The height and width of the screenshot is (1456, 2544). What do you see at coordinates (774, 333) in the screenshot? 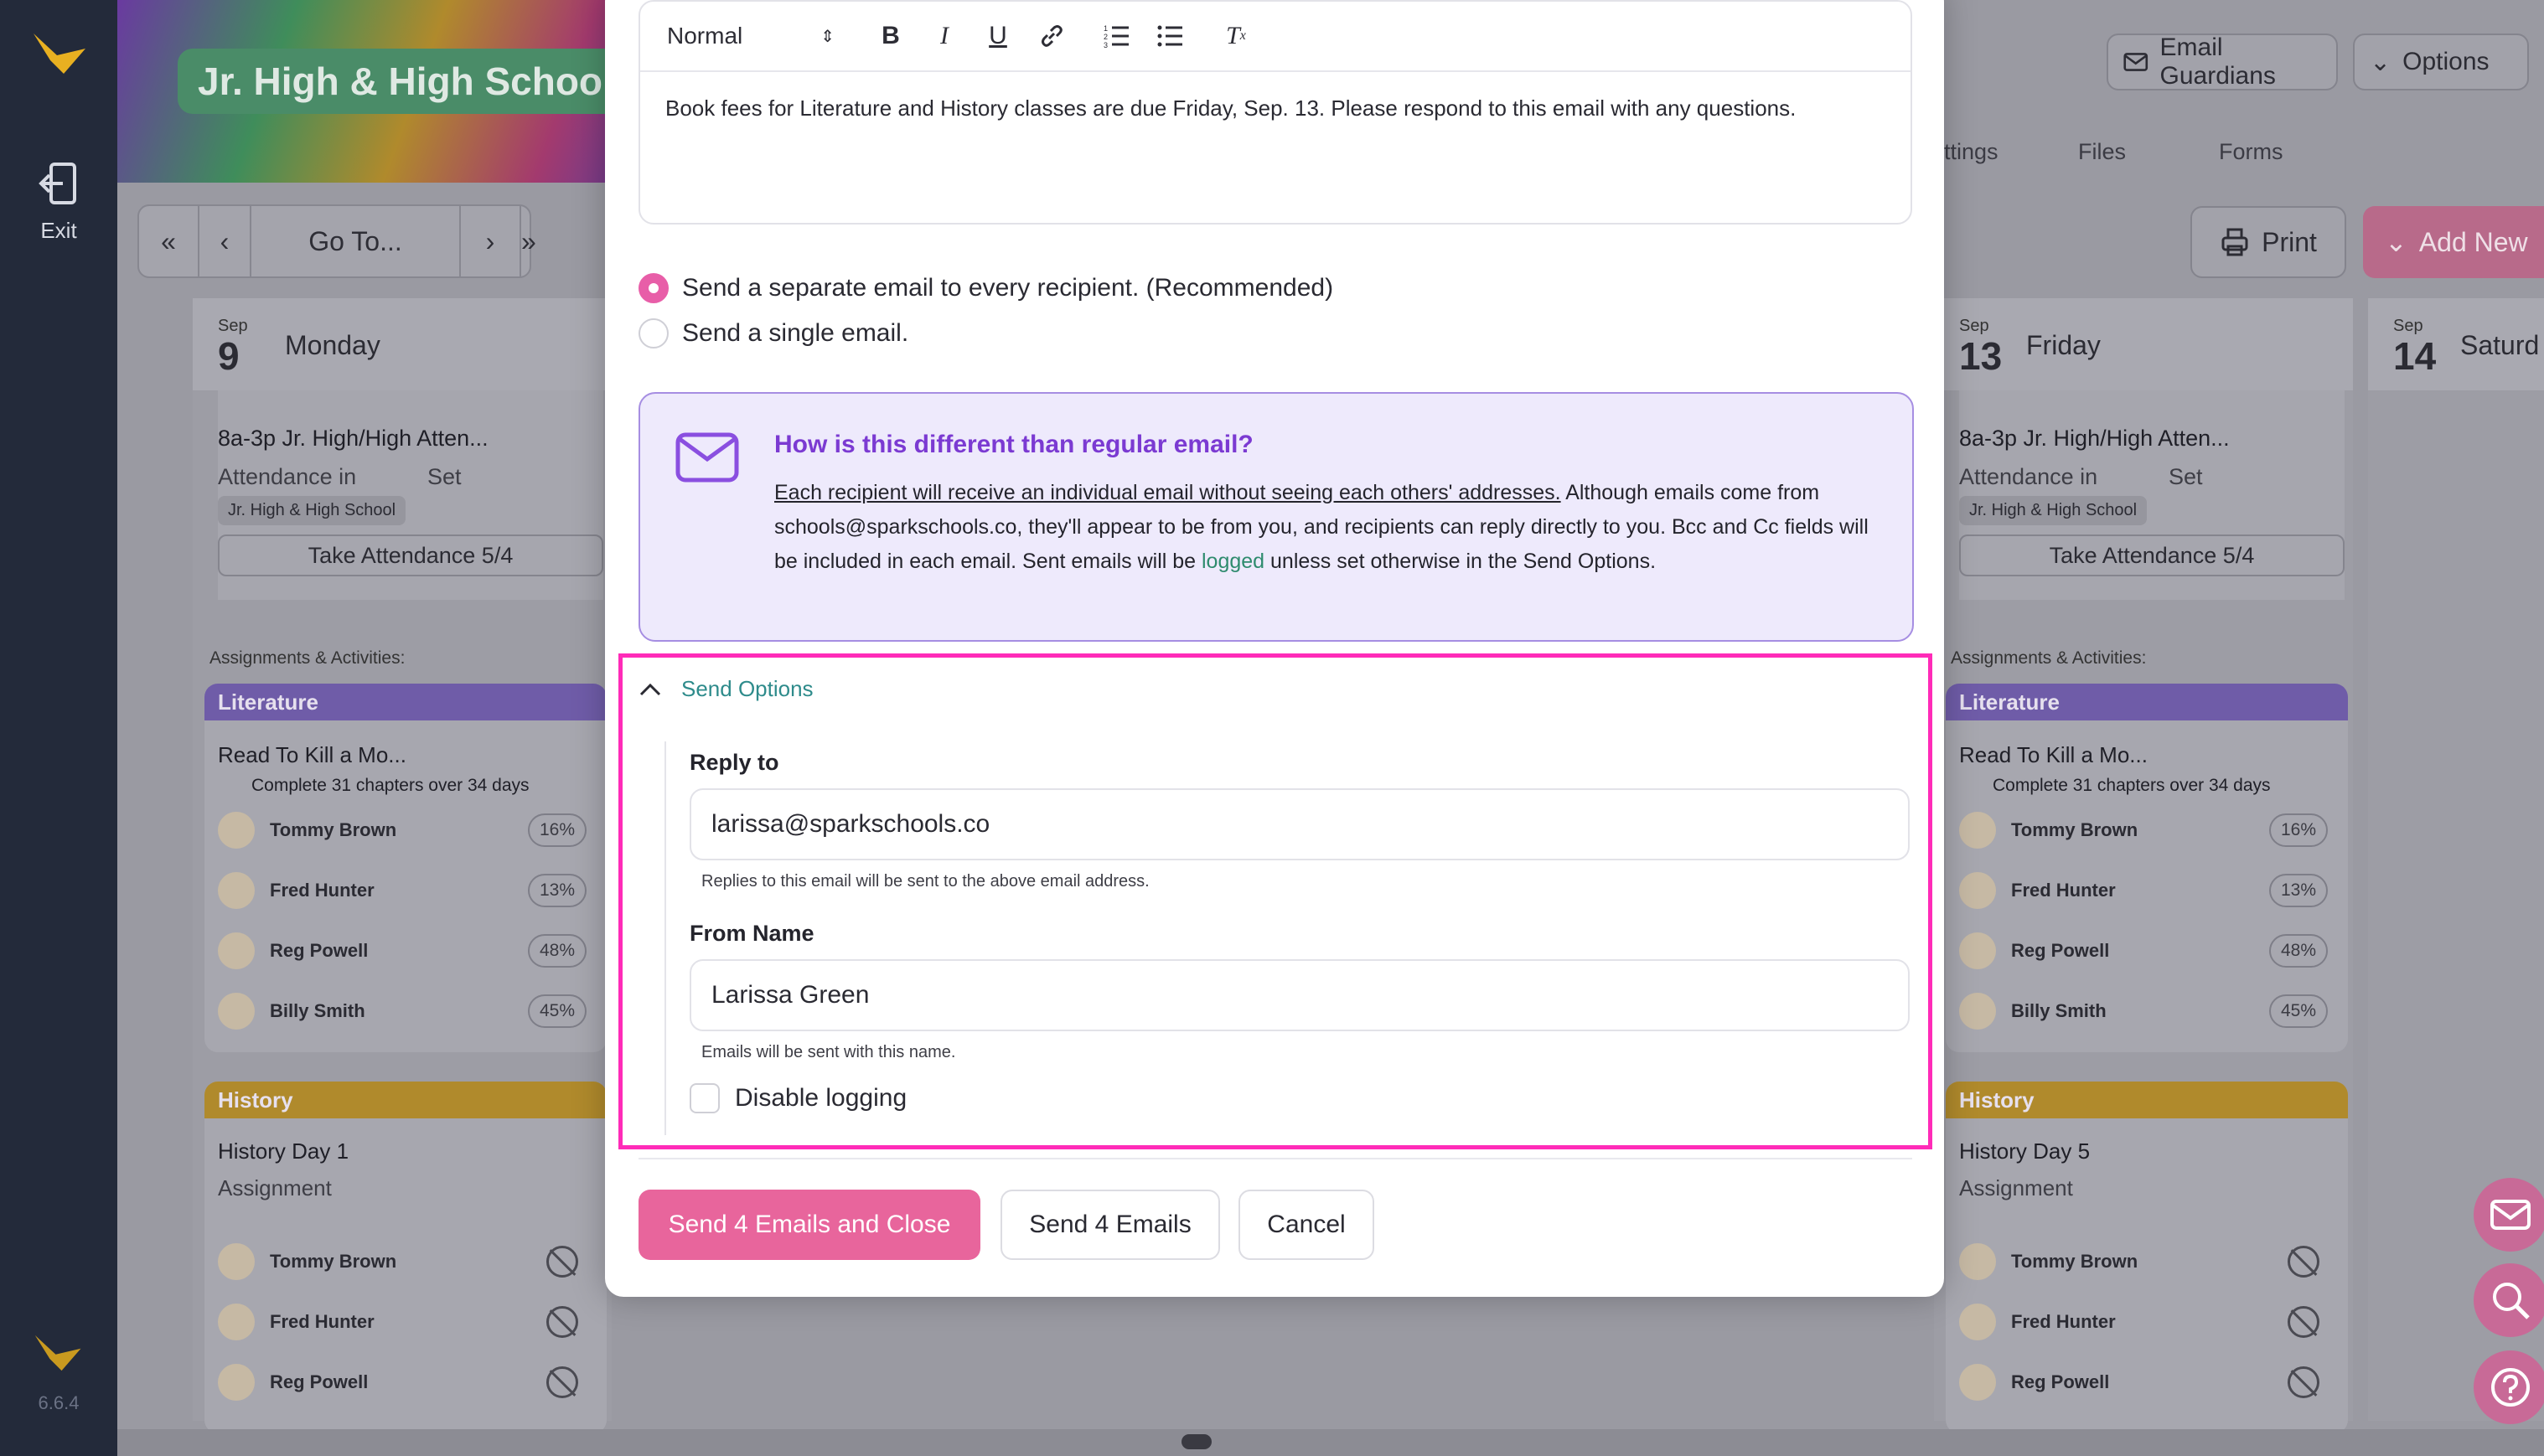
I see `radio-single-email: Send a single email.` at bounding box center [774, 333].